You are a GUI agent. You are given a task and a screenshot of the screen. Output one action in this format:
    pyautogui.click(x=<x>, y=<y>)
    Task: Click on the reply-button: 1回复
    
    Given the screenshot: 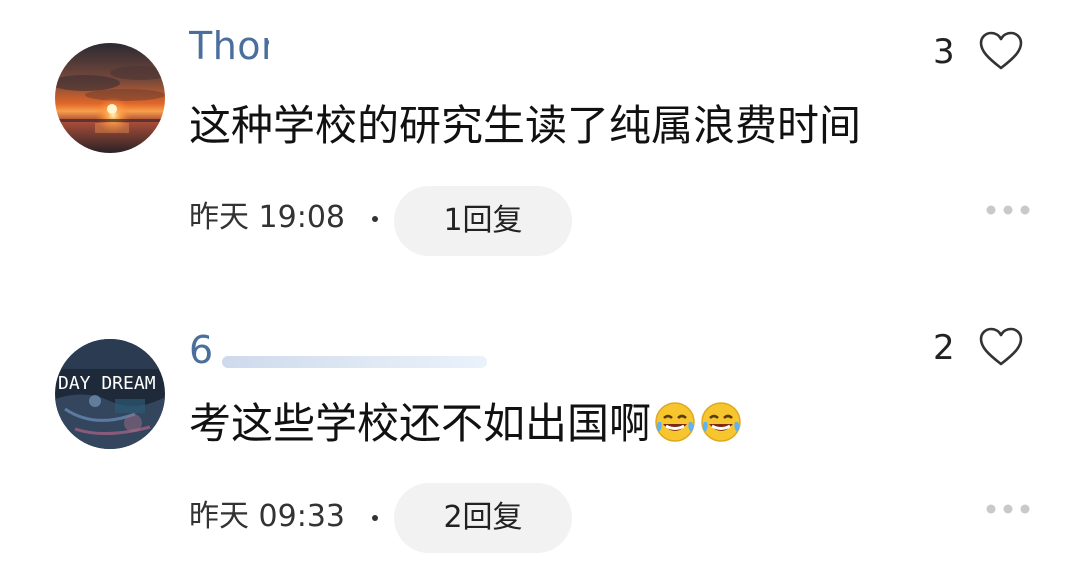 What is the action you would take?
    pyautogui.click(x=483, y=221)
    